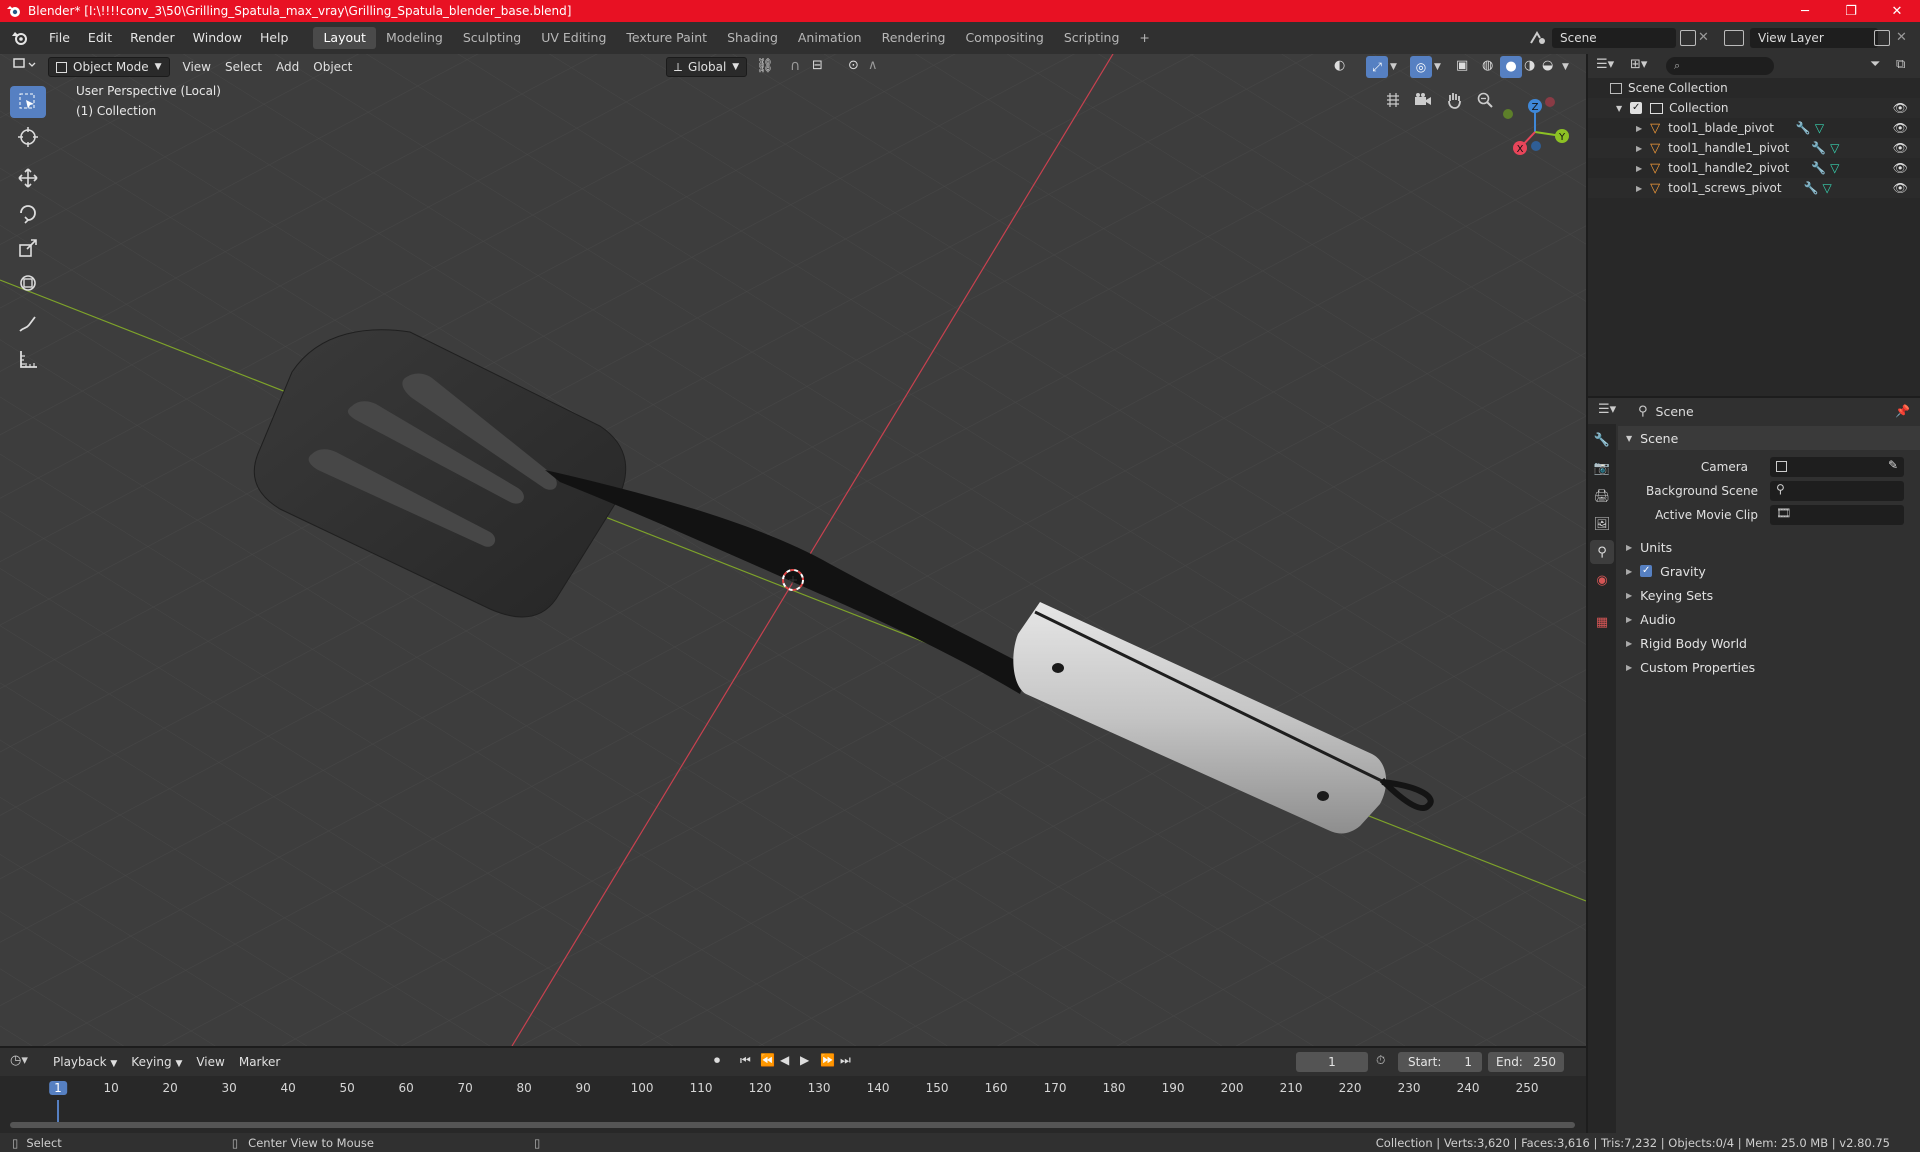 The width and height of the screenshot is (1920, 1152). I want to click on object-mode-dropdown: Object Mode ▼, so click(109, 67).